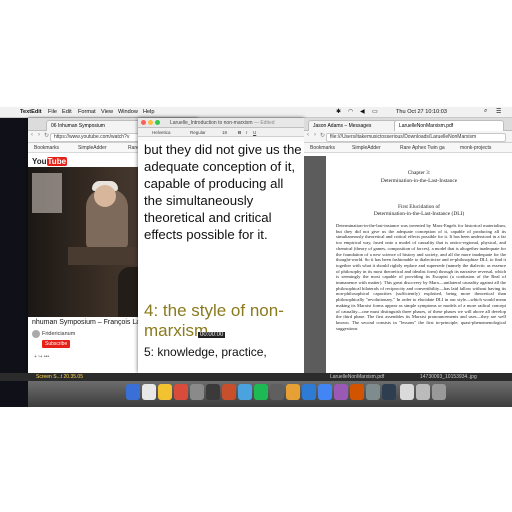 The width and height of the screenshot is (512, 512). I want to click on document-edited-status: — Edited, so click(264, 122).